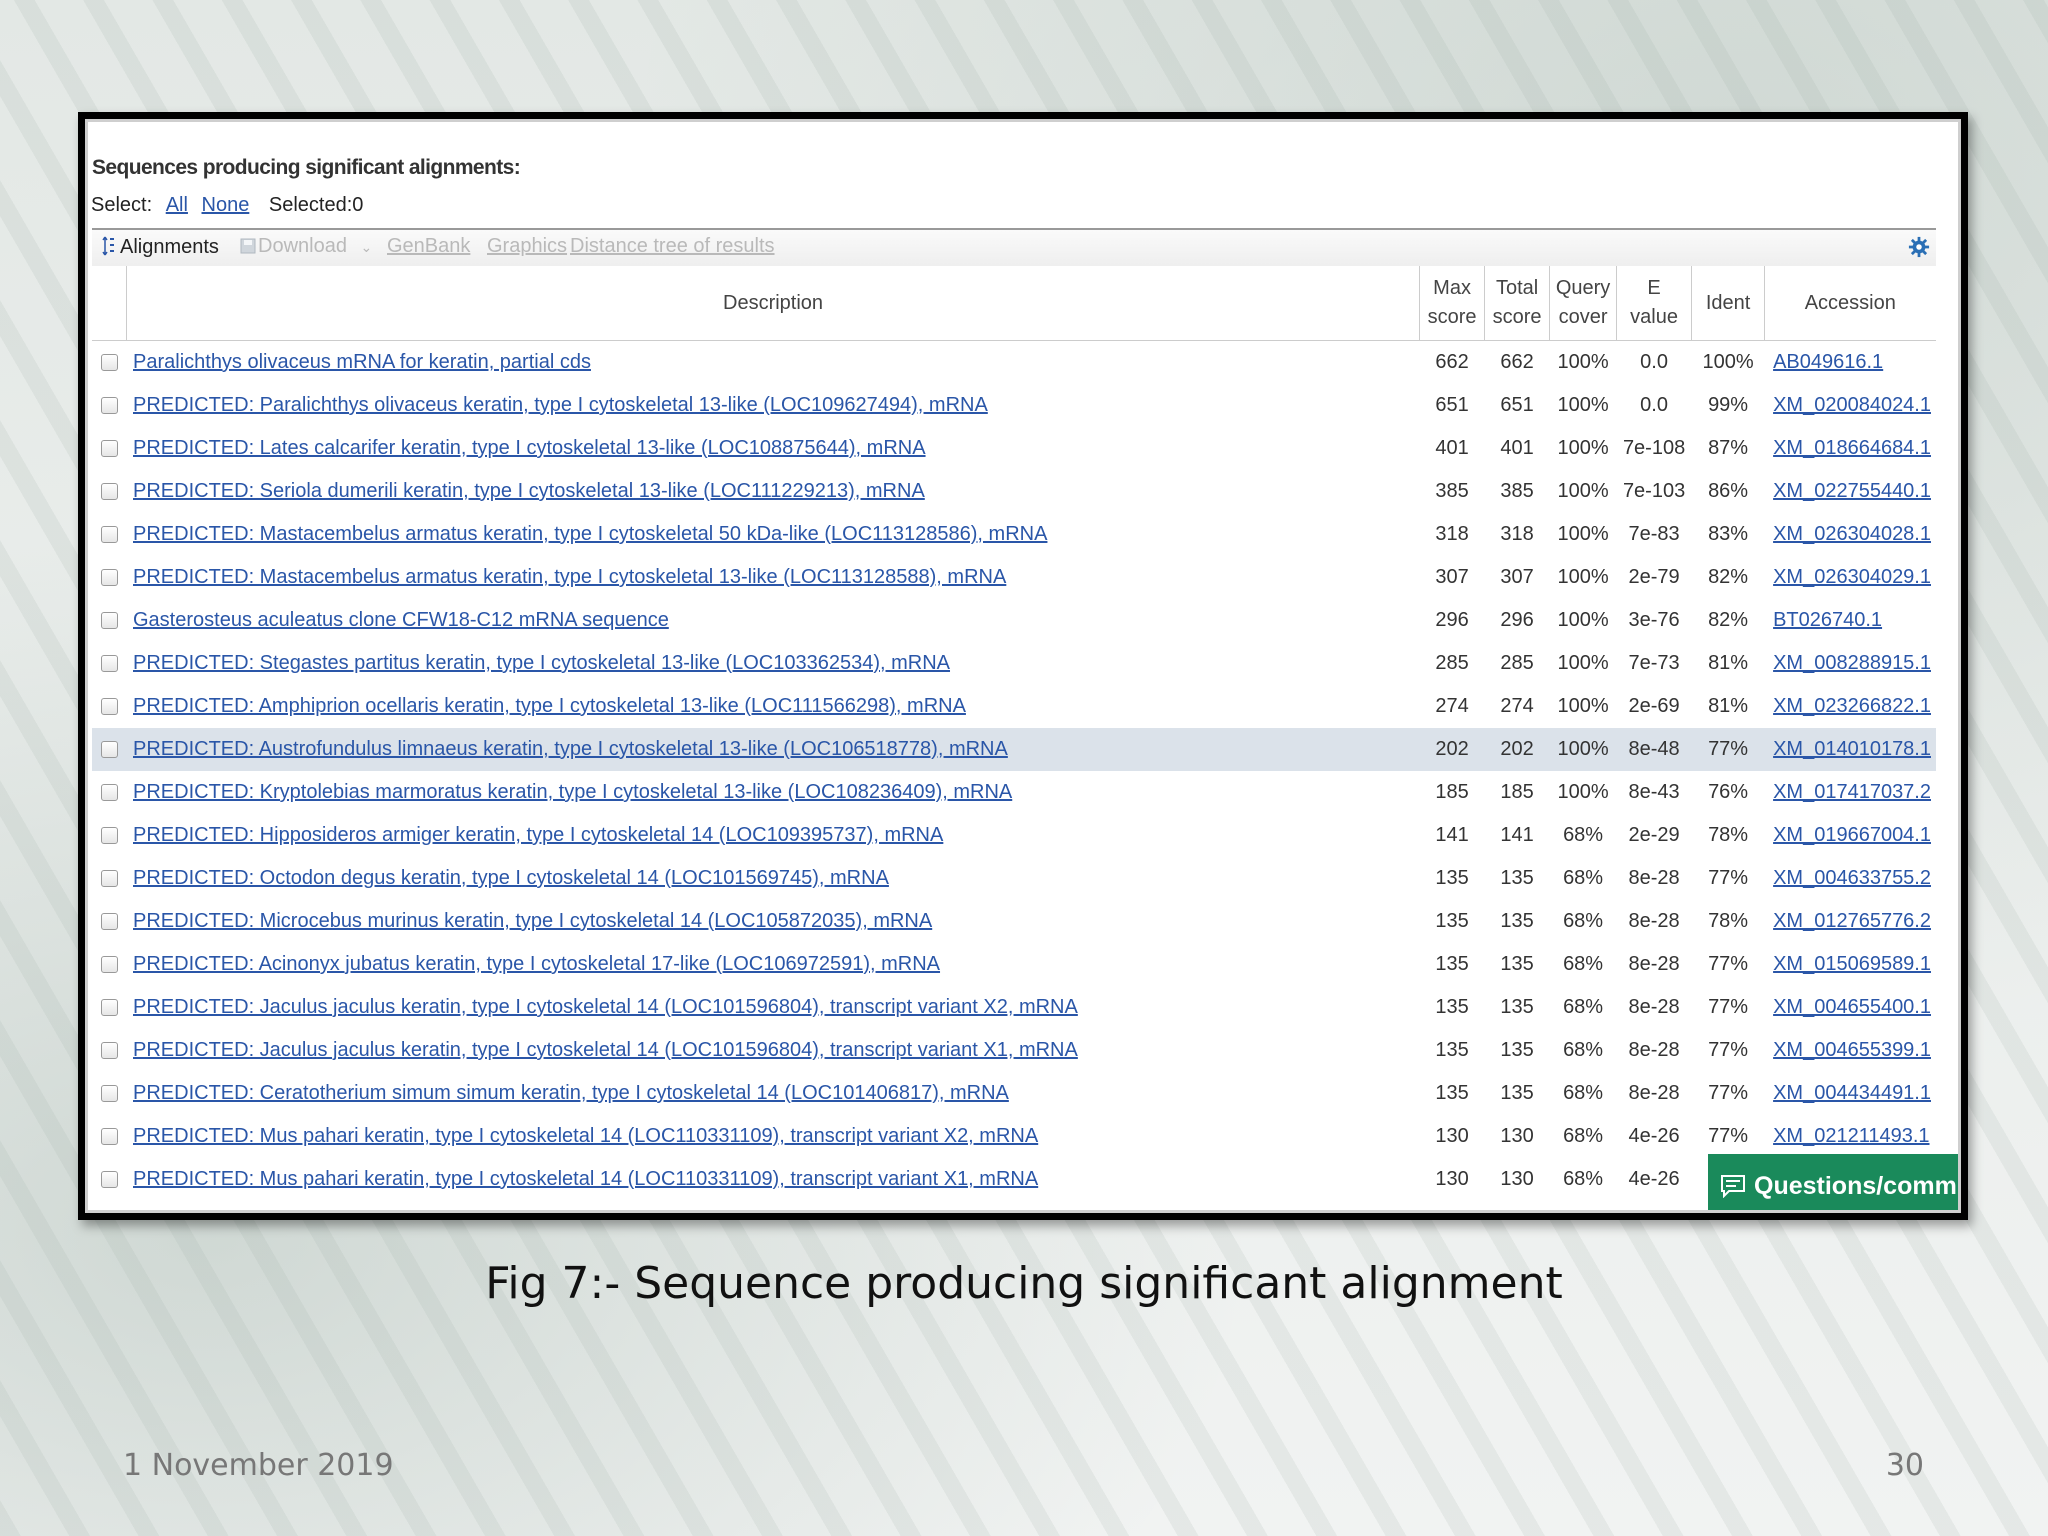 The image size is (2048, 1536). Describe the element at coordinates (1851, 1136) in the screenshot. I see `accession-link: XM_021211493.1` at that location.